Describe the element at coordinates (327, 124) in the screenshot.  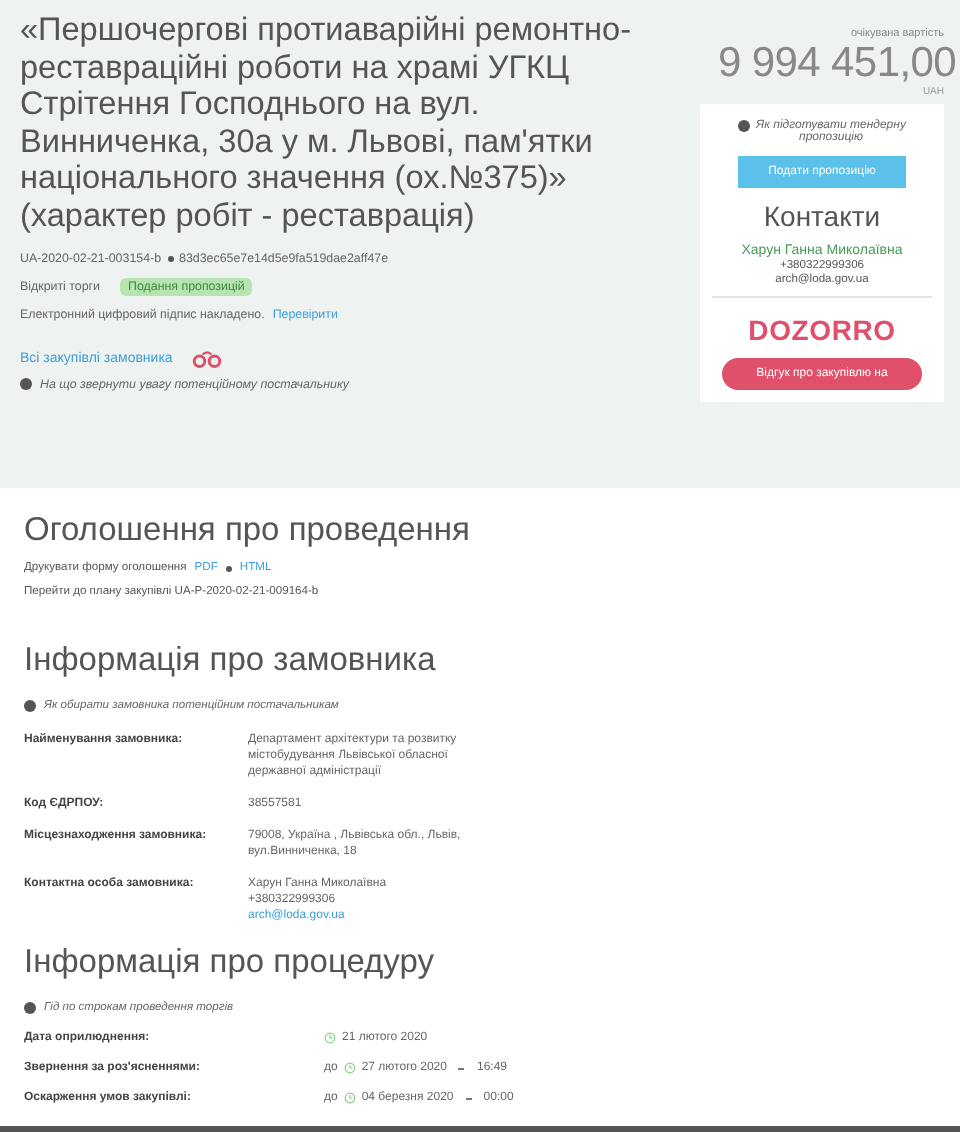
I see `tender-title: «Першочергові протиаварійні ремонтно-реставраційні роботи на храмі УГКЦ Стрітення Господнього на вул. Винниченка, 30а у м. Львові, пам'ятки національного значення (ох.№375)» (характер робіт - реставрація)` at that location.